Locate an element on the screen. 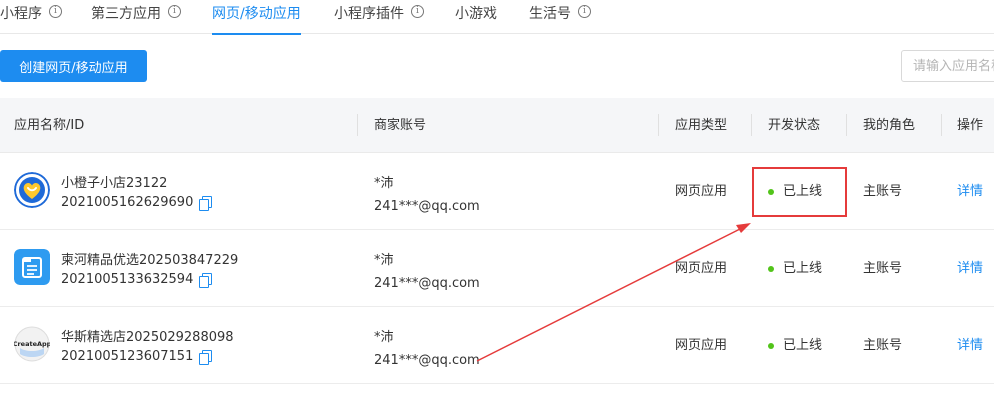 This screenshot has height=396, width=994. createapp-logo-icon: CreateApp is located at coordinates (32, 344).